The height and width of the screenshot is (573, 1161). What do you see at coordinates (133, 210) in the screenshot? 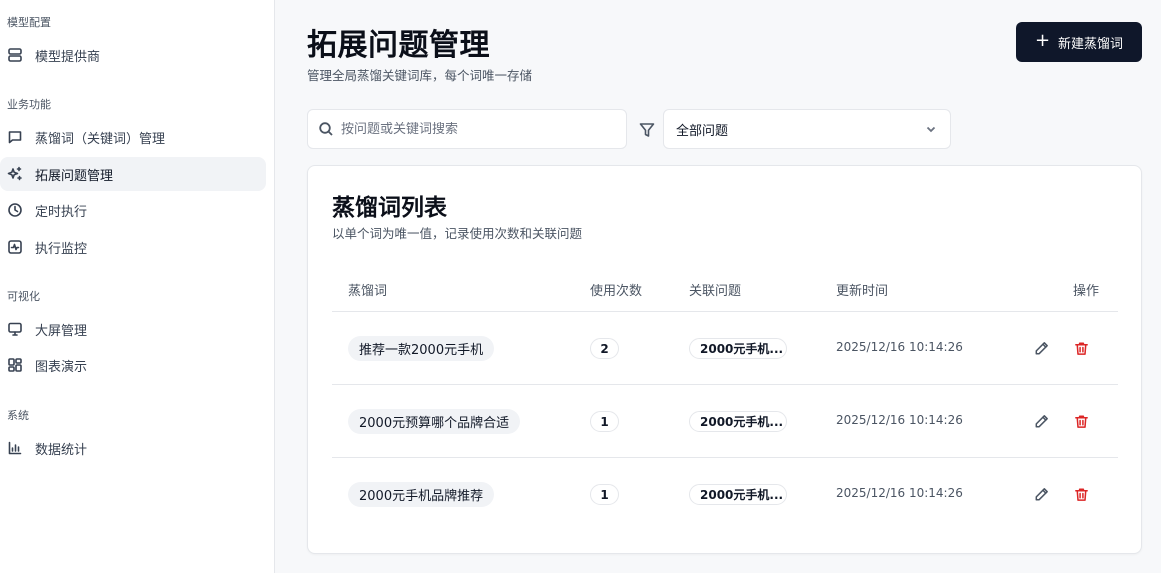
I see `sidebar-item-scheduled: 定时执行` at bounding box center [133, 210].